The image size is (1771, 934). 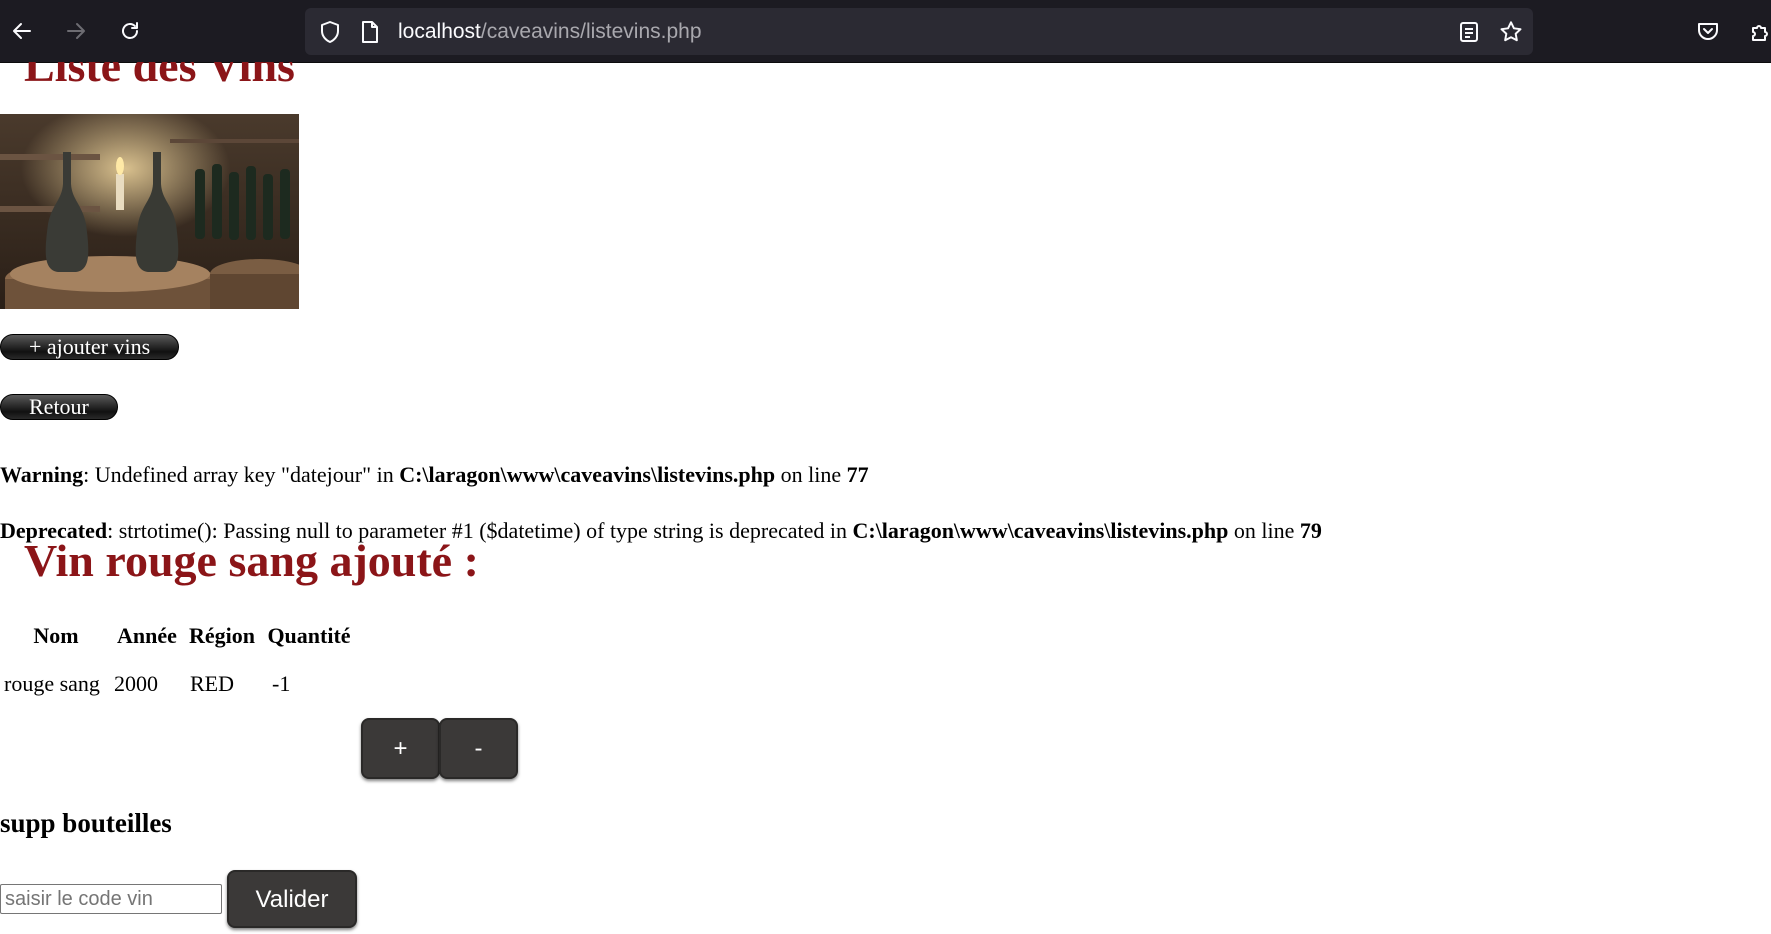 I want to click on url-bar: localhost/caveavins/listevins.php, so click(x=919, y=31).